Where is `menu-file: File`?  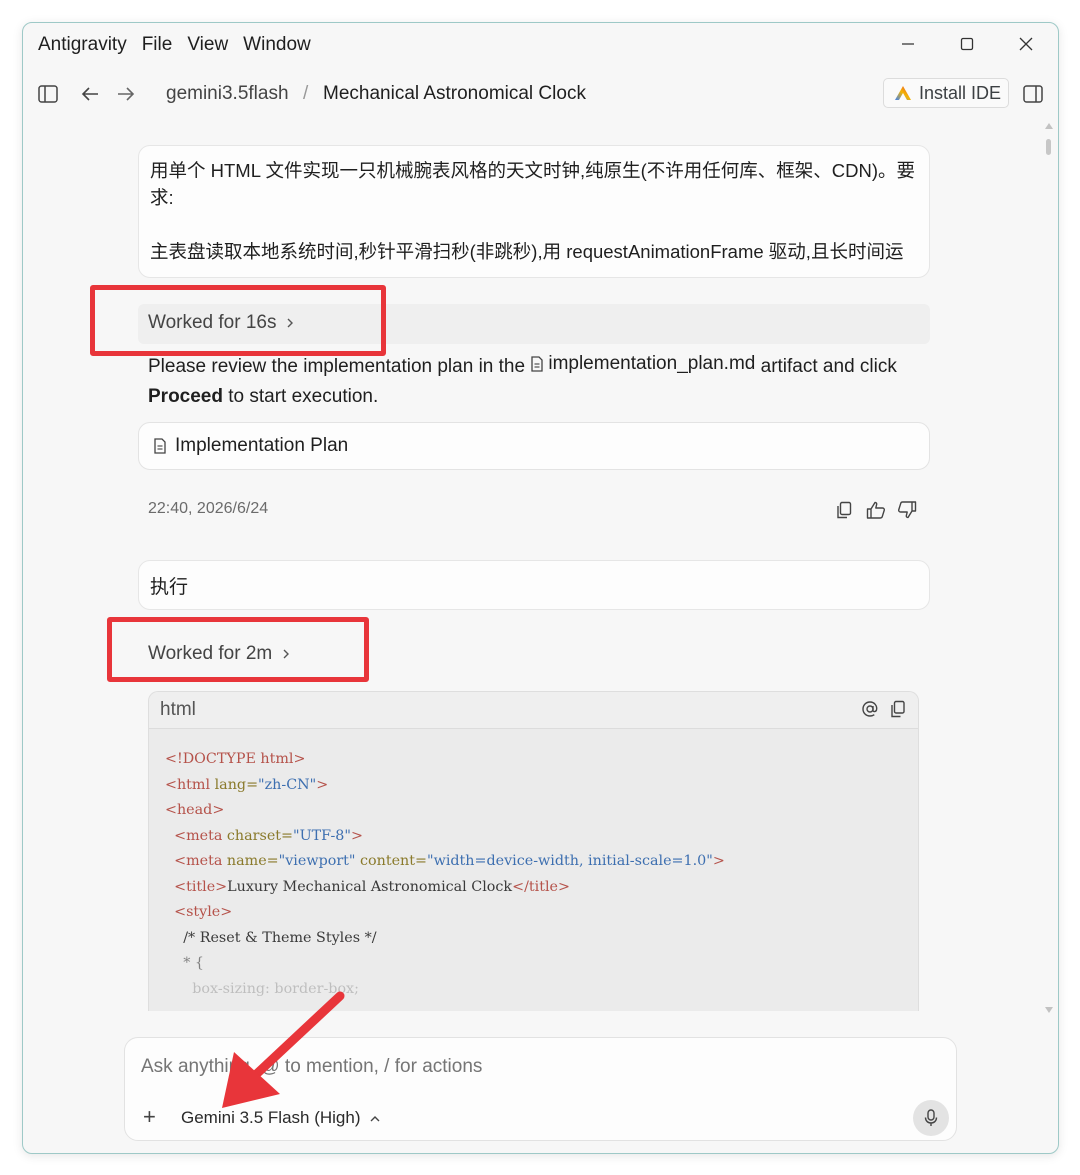
menu-file: File is located at coordinates (157, 45).